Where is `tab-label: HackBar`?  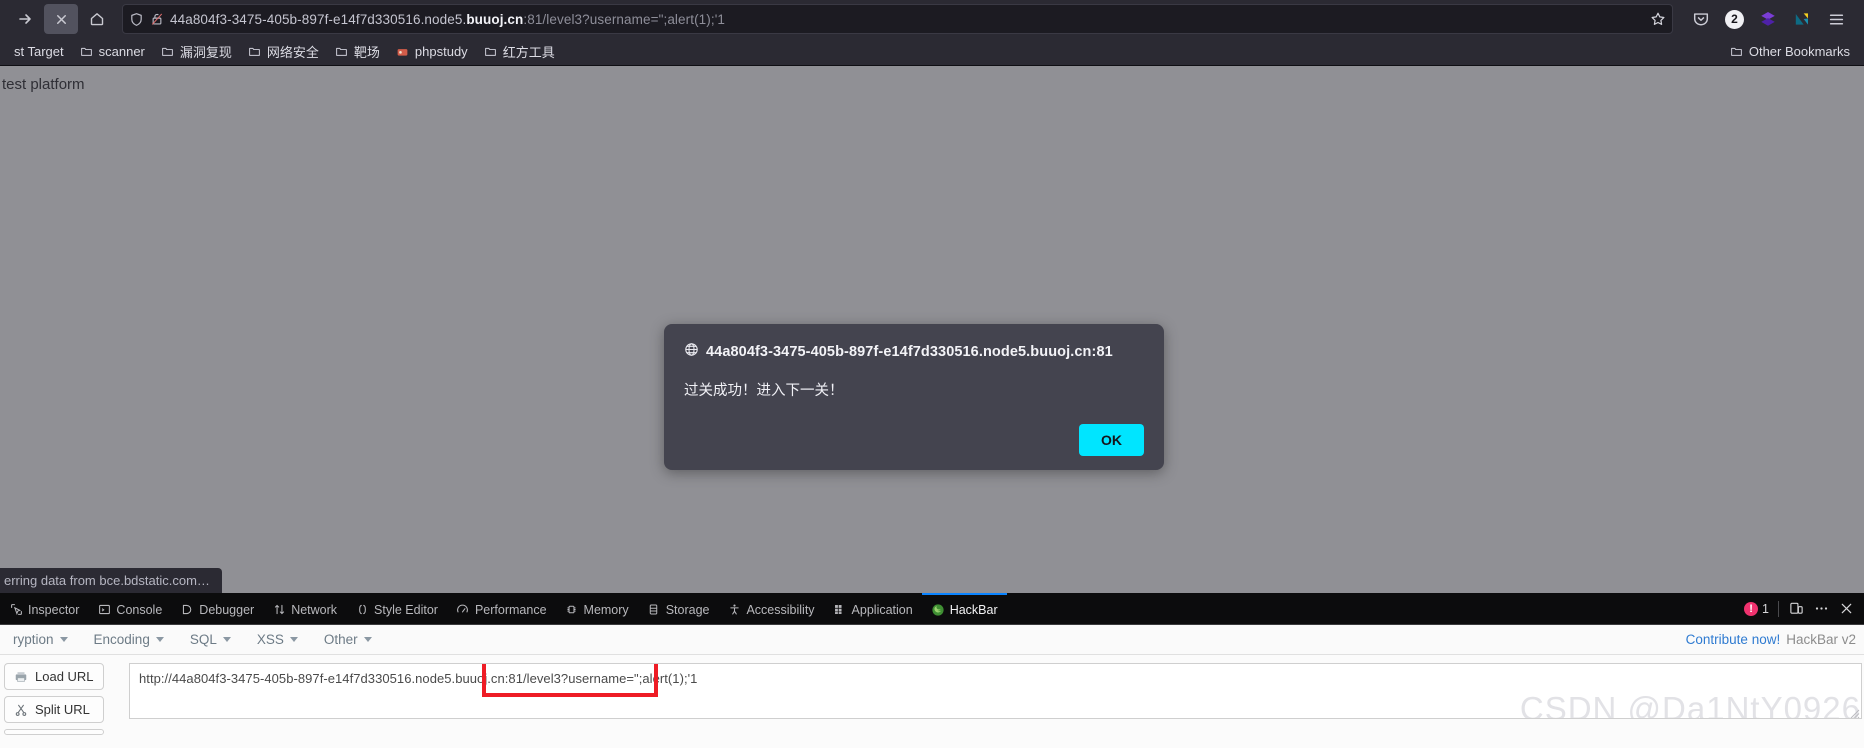
tab-label: HackBar is located at coordinates (973, 609).